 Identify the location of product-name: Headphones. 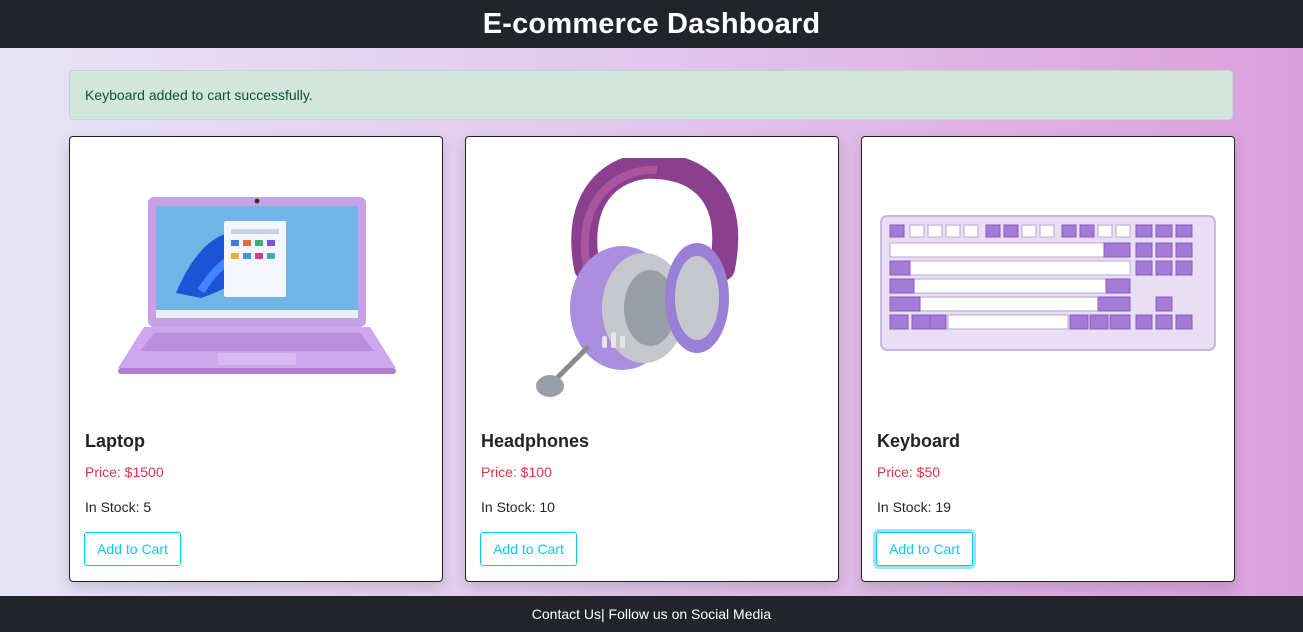
(535, 441).